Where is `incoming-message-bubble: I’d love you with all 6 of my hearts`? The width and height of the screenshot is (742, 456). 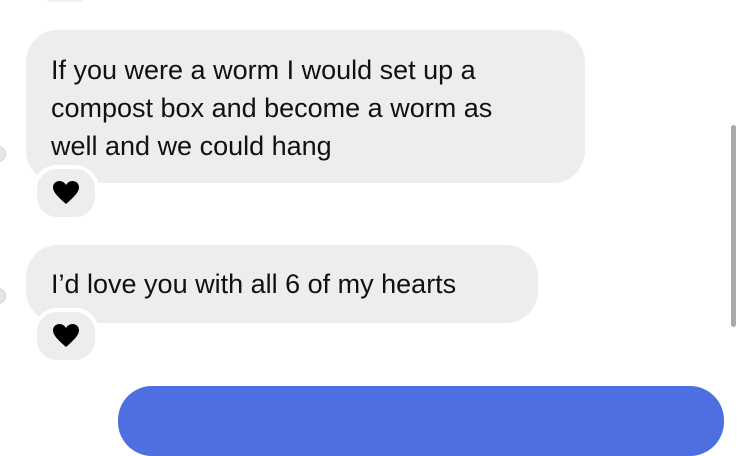 incoming-message-bubble: I’d love you with all 6 of my hearts is located at coordinates (282, 284).